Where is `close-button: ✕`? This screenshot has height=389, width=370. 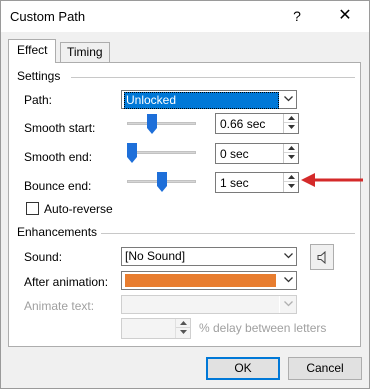 close-button: ✕ is located at coordinates (345, 16).